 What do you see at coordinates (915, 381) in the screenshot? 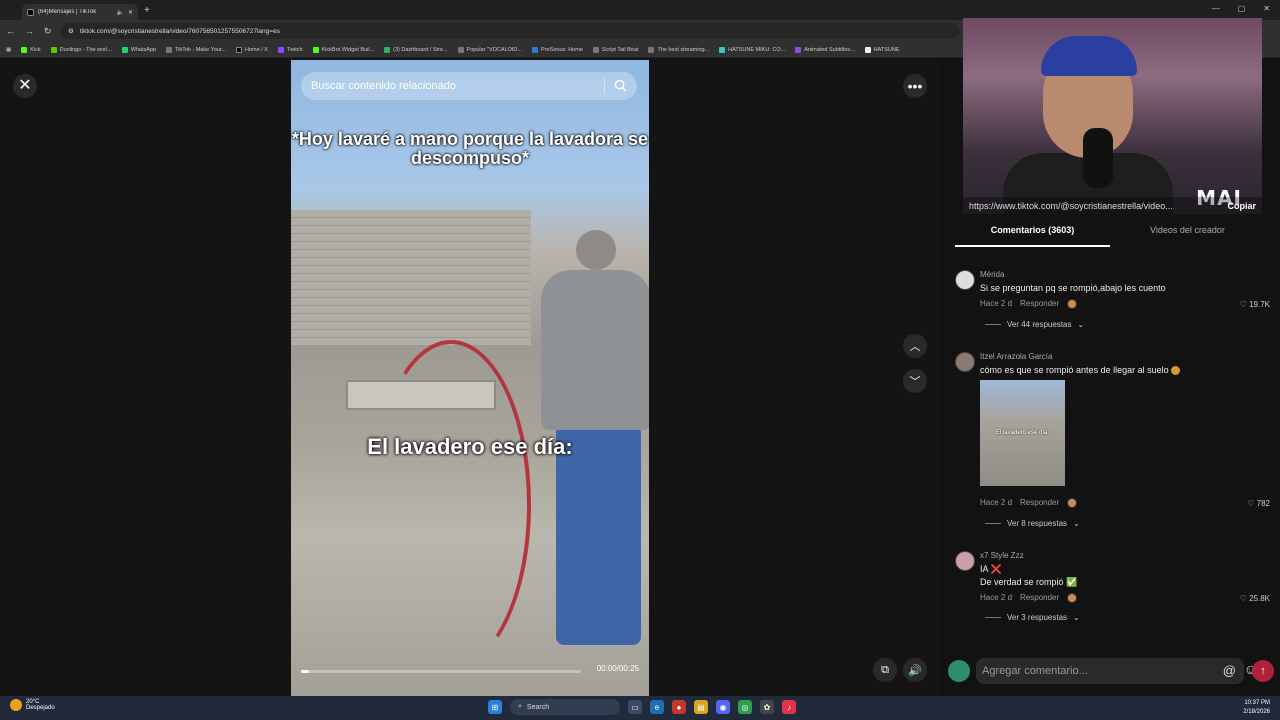
I see `next-video-button: ﹀` at bounding box center [915, 381].